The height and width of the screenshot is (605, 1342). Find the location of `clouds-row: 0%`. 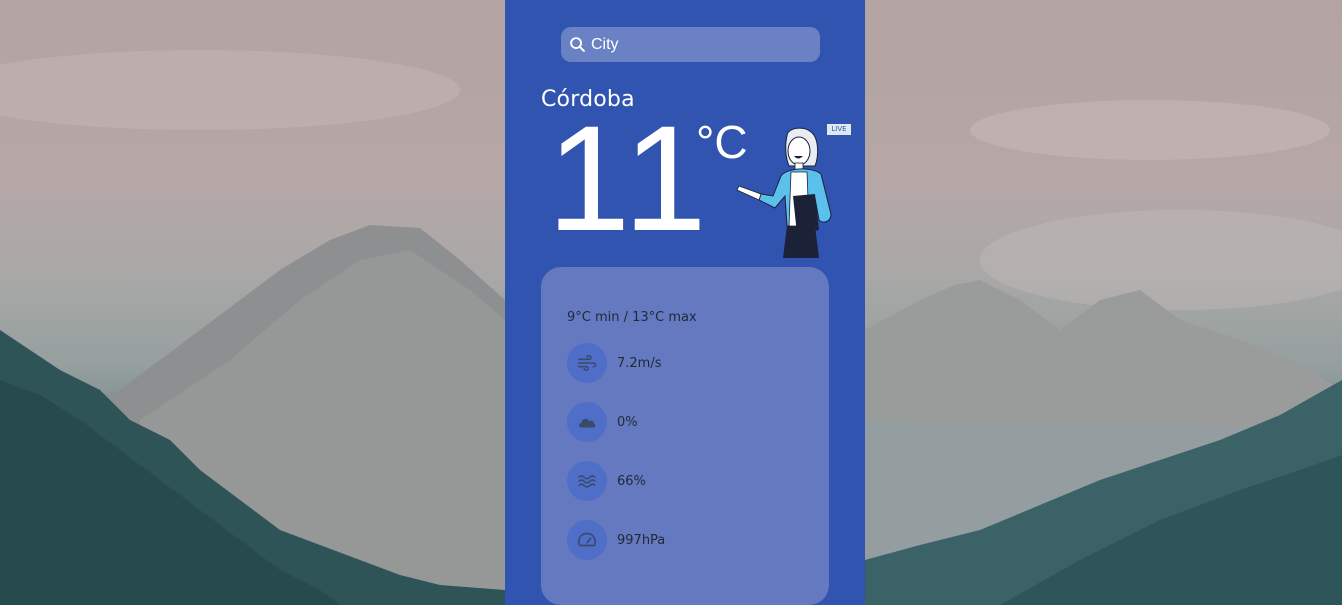

clouds-row: 0% is located at coordinates (602, 422).